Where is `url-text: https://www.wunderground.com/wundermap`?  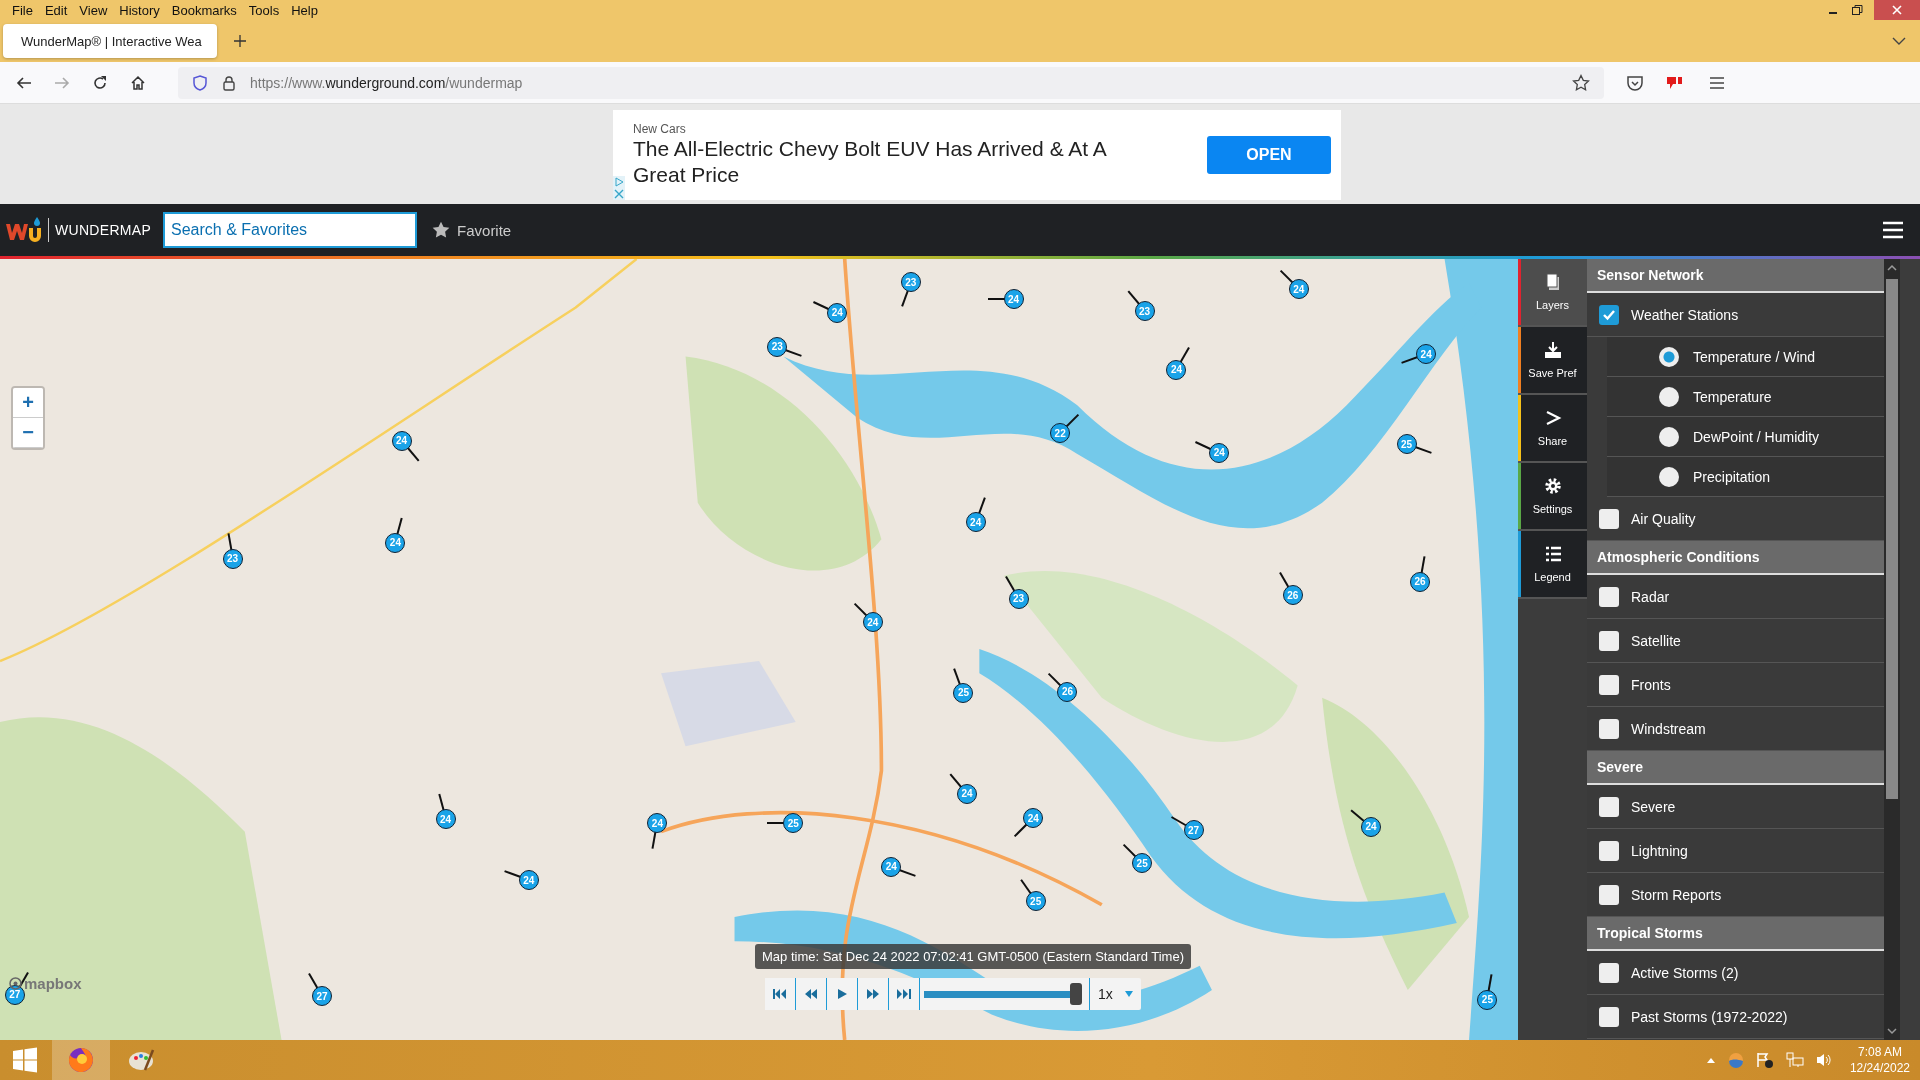
url-text: https://www.wunderground.com/wundermap is located at coordinates (386, 82).